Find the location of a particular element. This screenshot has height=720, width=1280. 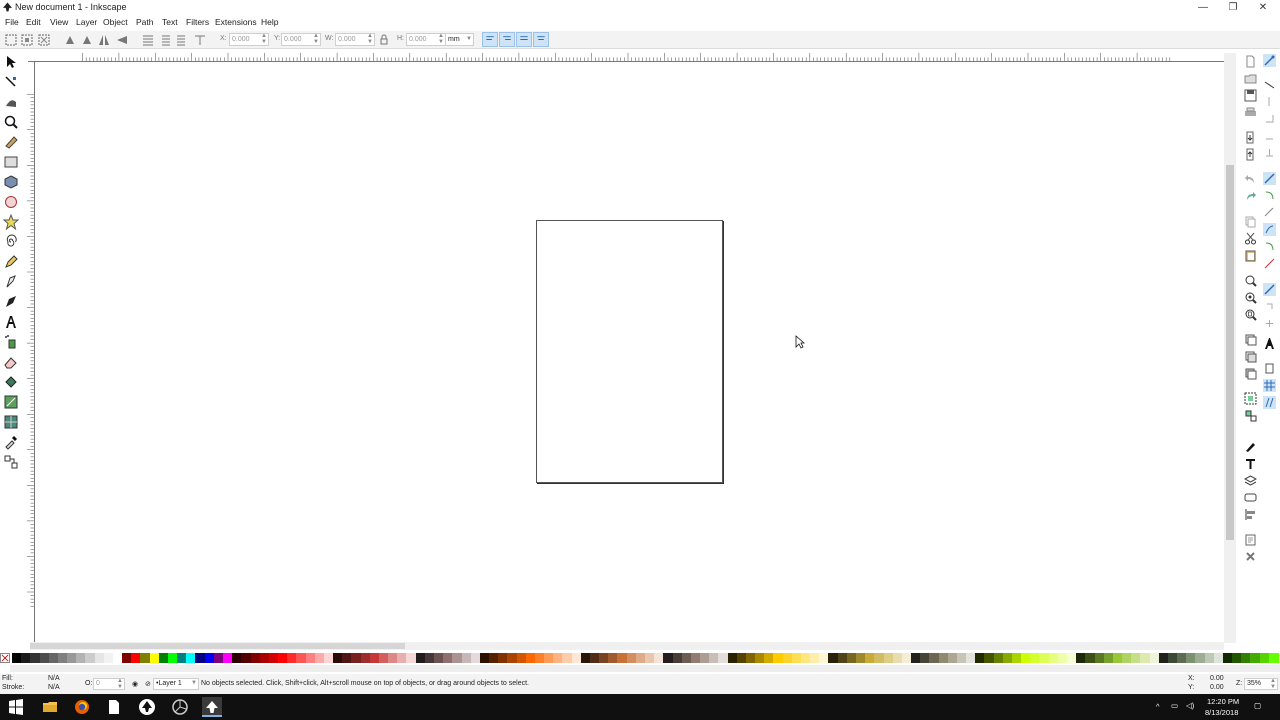

snap-line-midpoints-icon is located at coordinates (1269, 263).